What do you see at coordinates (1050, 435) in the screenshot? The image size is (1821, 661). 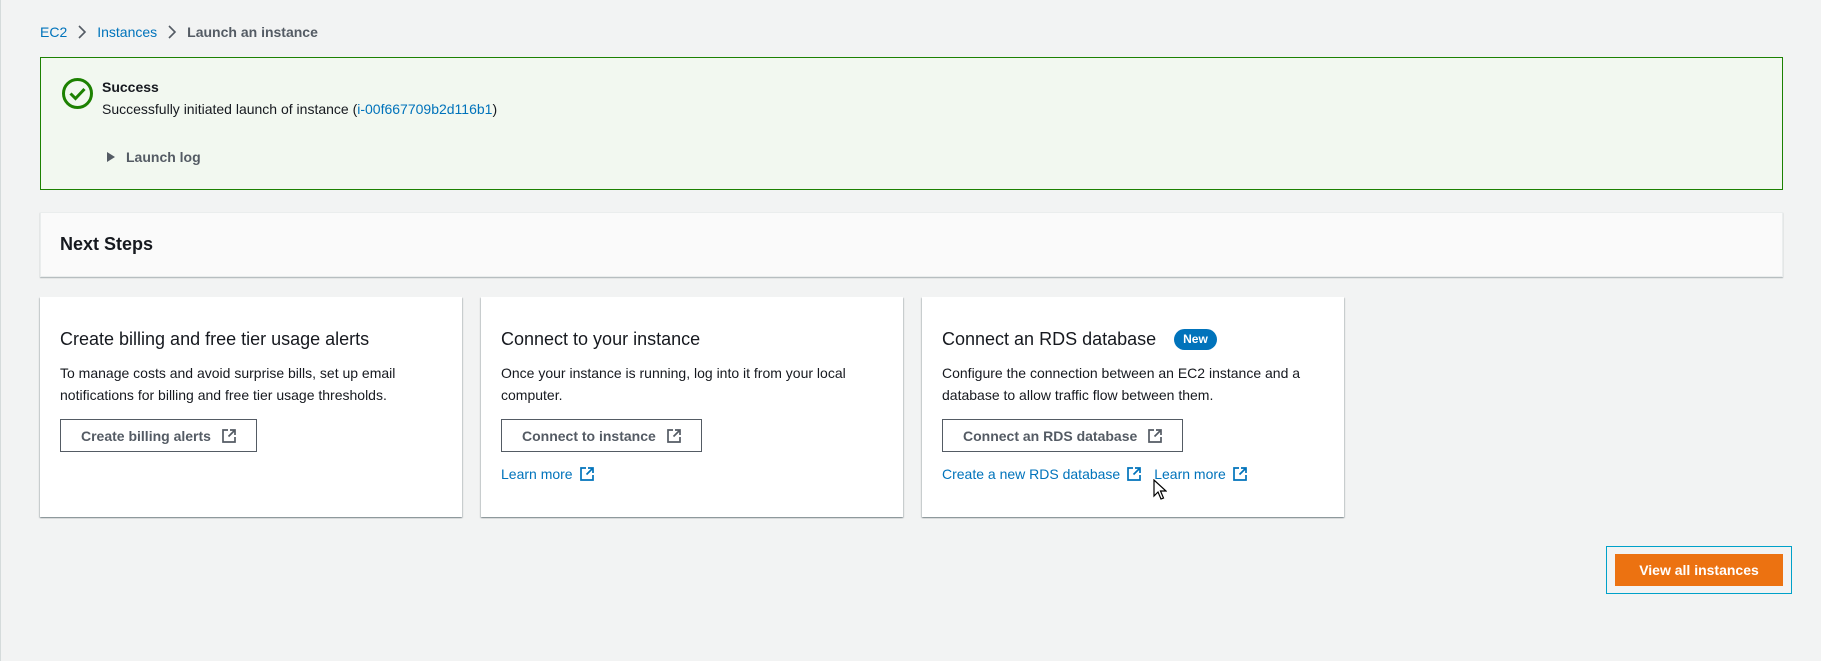 I see `button-label: Connect an RDS database` at bounding box center [1050, 435].